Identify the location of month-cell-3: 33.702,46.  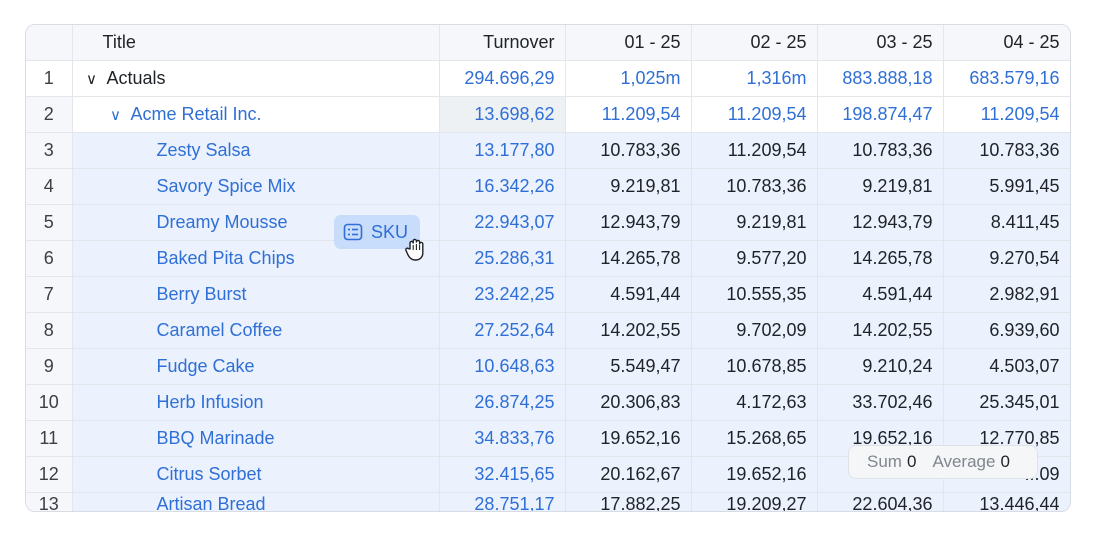
(880, 402).